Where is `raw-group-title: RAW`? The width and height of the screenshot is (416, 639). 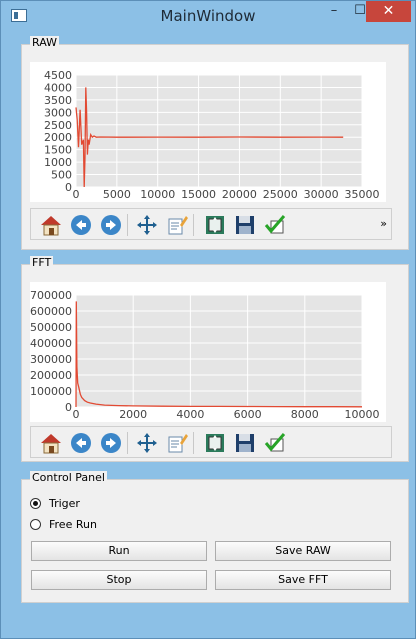
raw-group-title: RAW is located at coordinates (44, 42).